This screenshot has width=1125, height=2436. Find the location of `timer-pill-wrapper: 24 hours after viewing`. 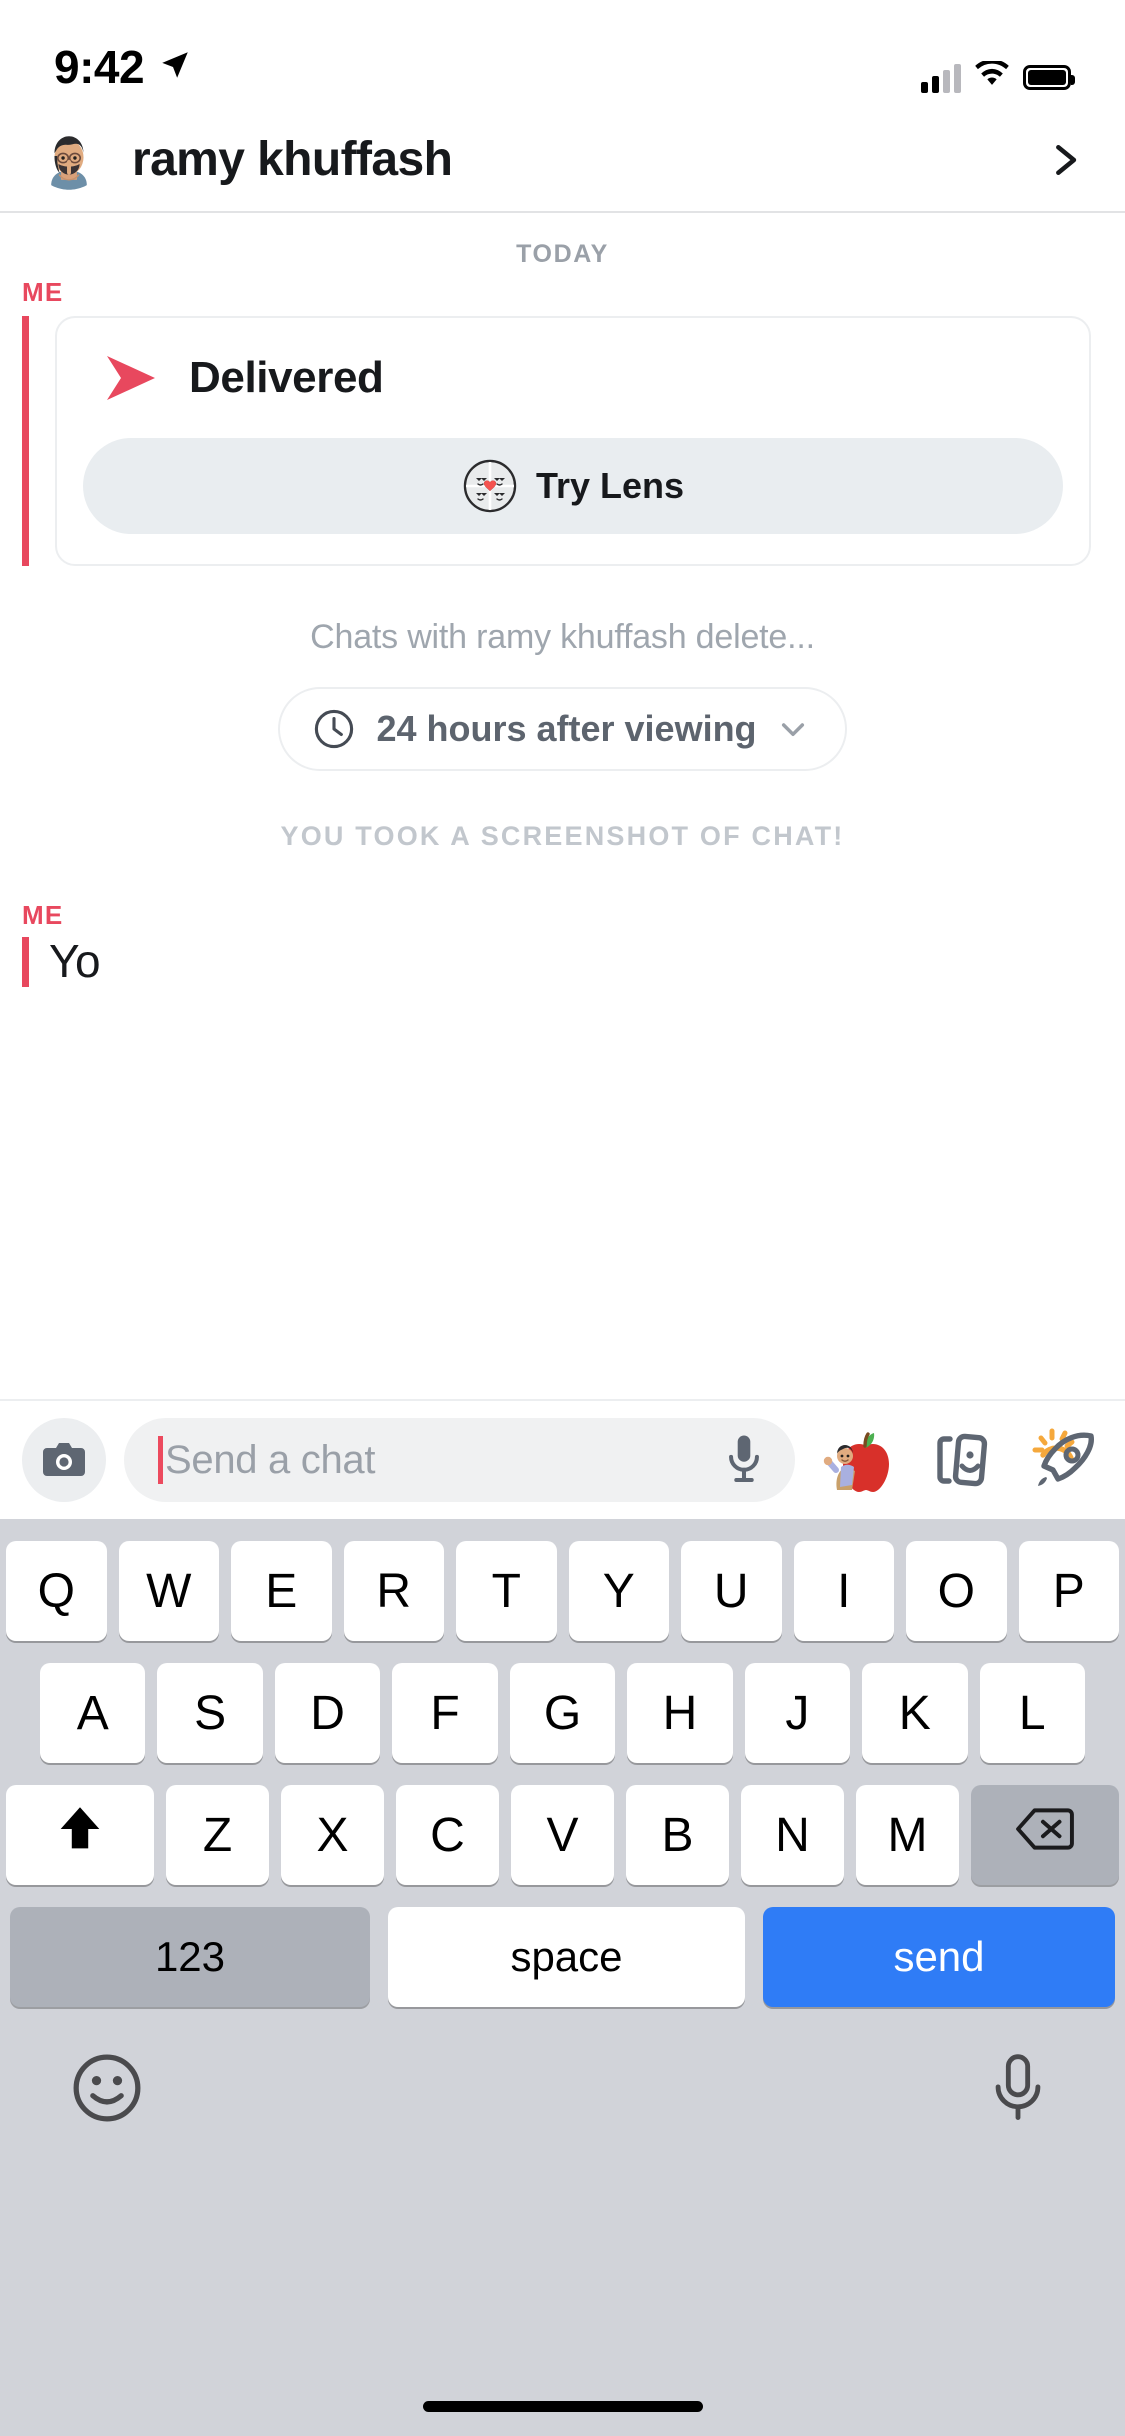

timer-pill-wrapper: 24 hours after viewing is located at coordinates (562, 714).